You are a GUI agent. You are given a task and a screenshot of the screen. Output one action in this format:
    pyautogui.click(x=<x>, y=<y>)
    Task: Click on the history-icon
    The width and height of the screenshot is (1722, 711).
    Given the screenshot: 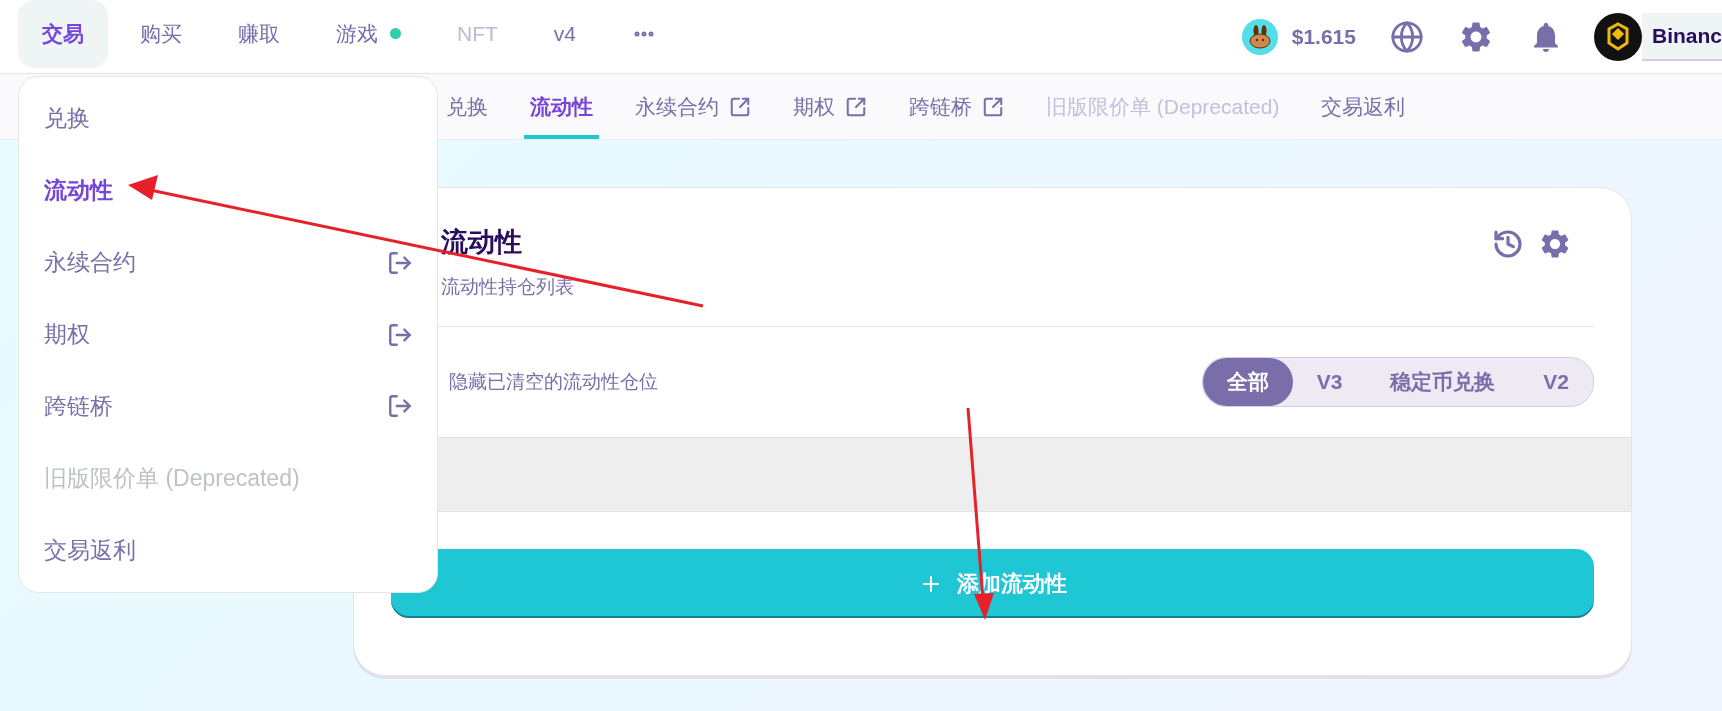 What is the action you would take?
    pyautogui.click(x=1508, y=244)
    